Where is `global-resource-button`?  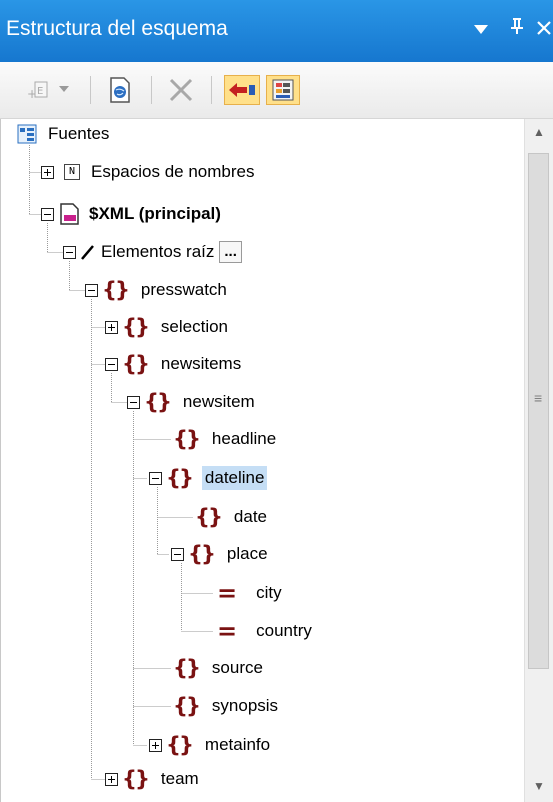 global-resource-button is located at coordinates (120, 90).